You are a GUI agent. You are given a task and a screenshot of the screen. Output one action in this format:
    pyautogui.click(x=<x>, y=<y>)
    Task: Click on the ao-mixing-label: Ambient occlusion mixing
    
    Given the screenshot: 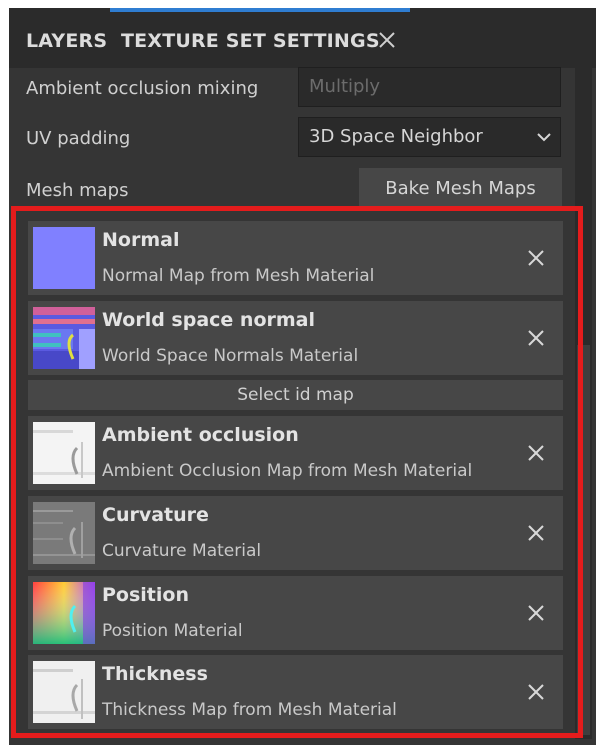 What is the action you would take?
    pyautogui.click(x=142, y=88)
    